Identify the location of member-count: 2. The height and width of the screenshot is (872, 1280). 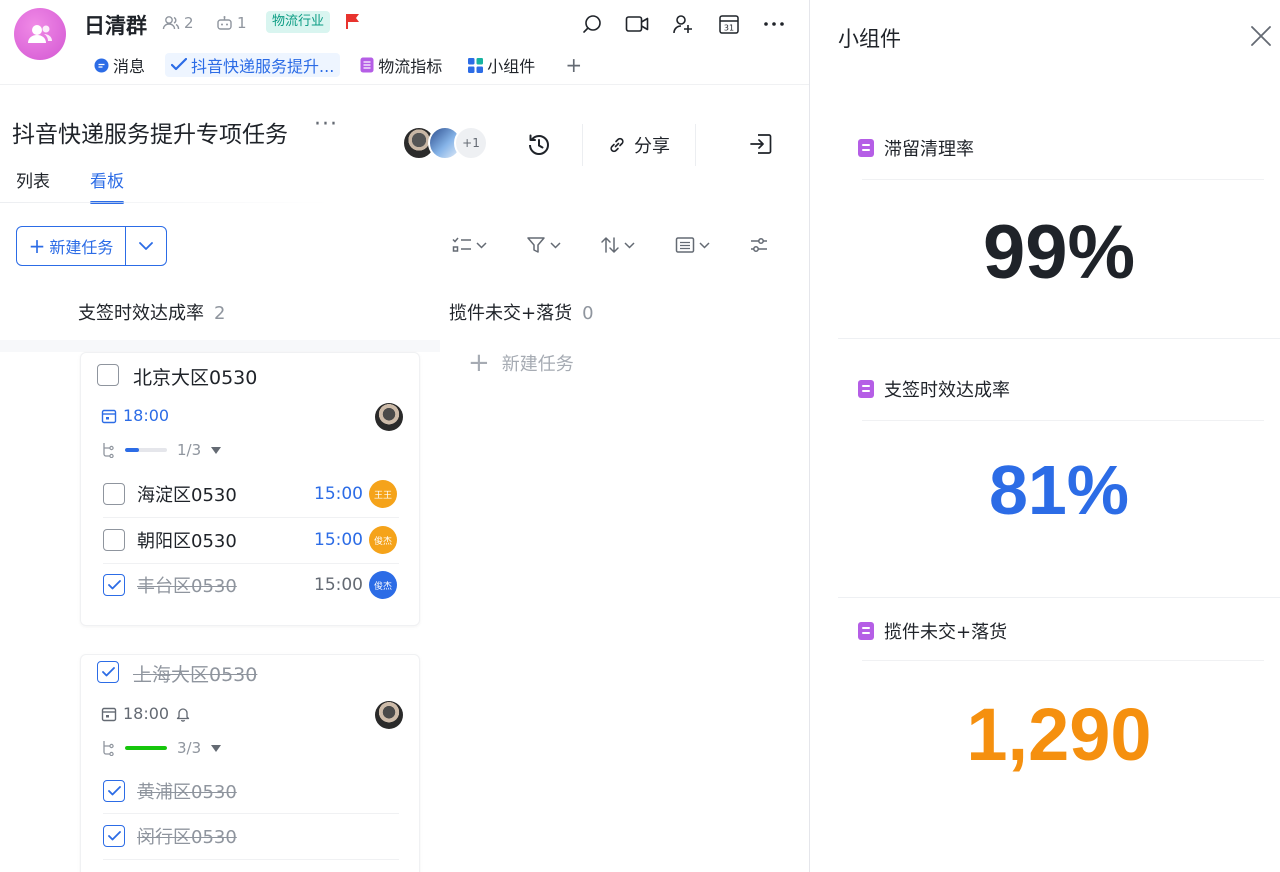
(178, 23).